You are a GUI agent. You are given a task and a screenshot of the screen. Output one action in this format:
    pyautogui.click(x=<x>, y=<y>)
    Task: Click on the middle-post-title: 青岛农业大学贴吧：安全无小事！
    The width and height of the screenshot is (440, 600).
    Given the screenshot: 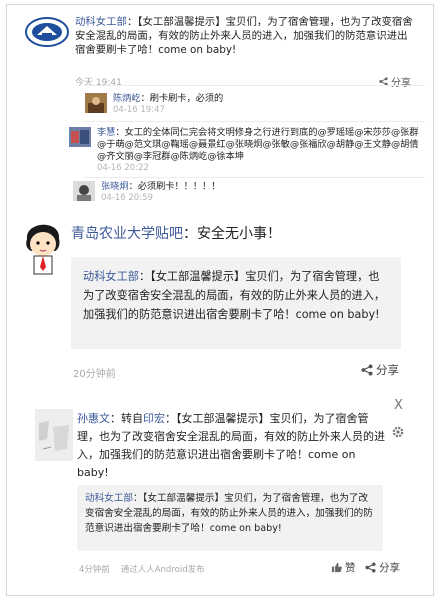 What is the action you would take?
    pyautogui.click(x=176, y=234)
    